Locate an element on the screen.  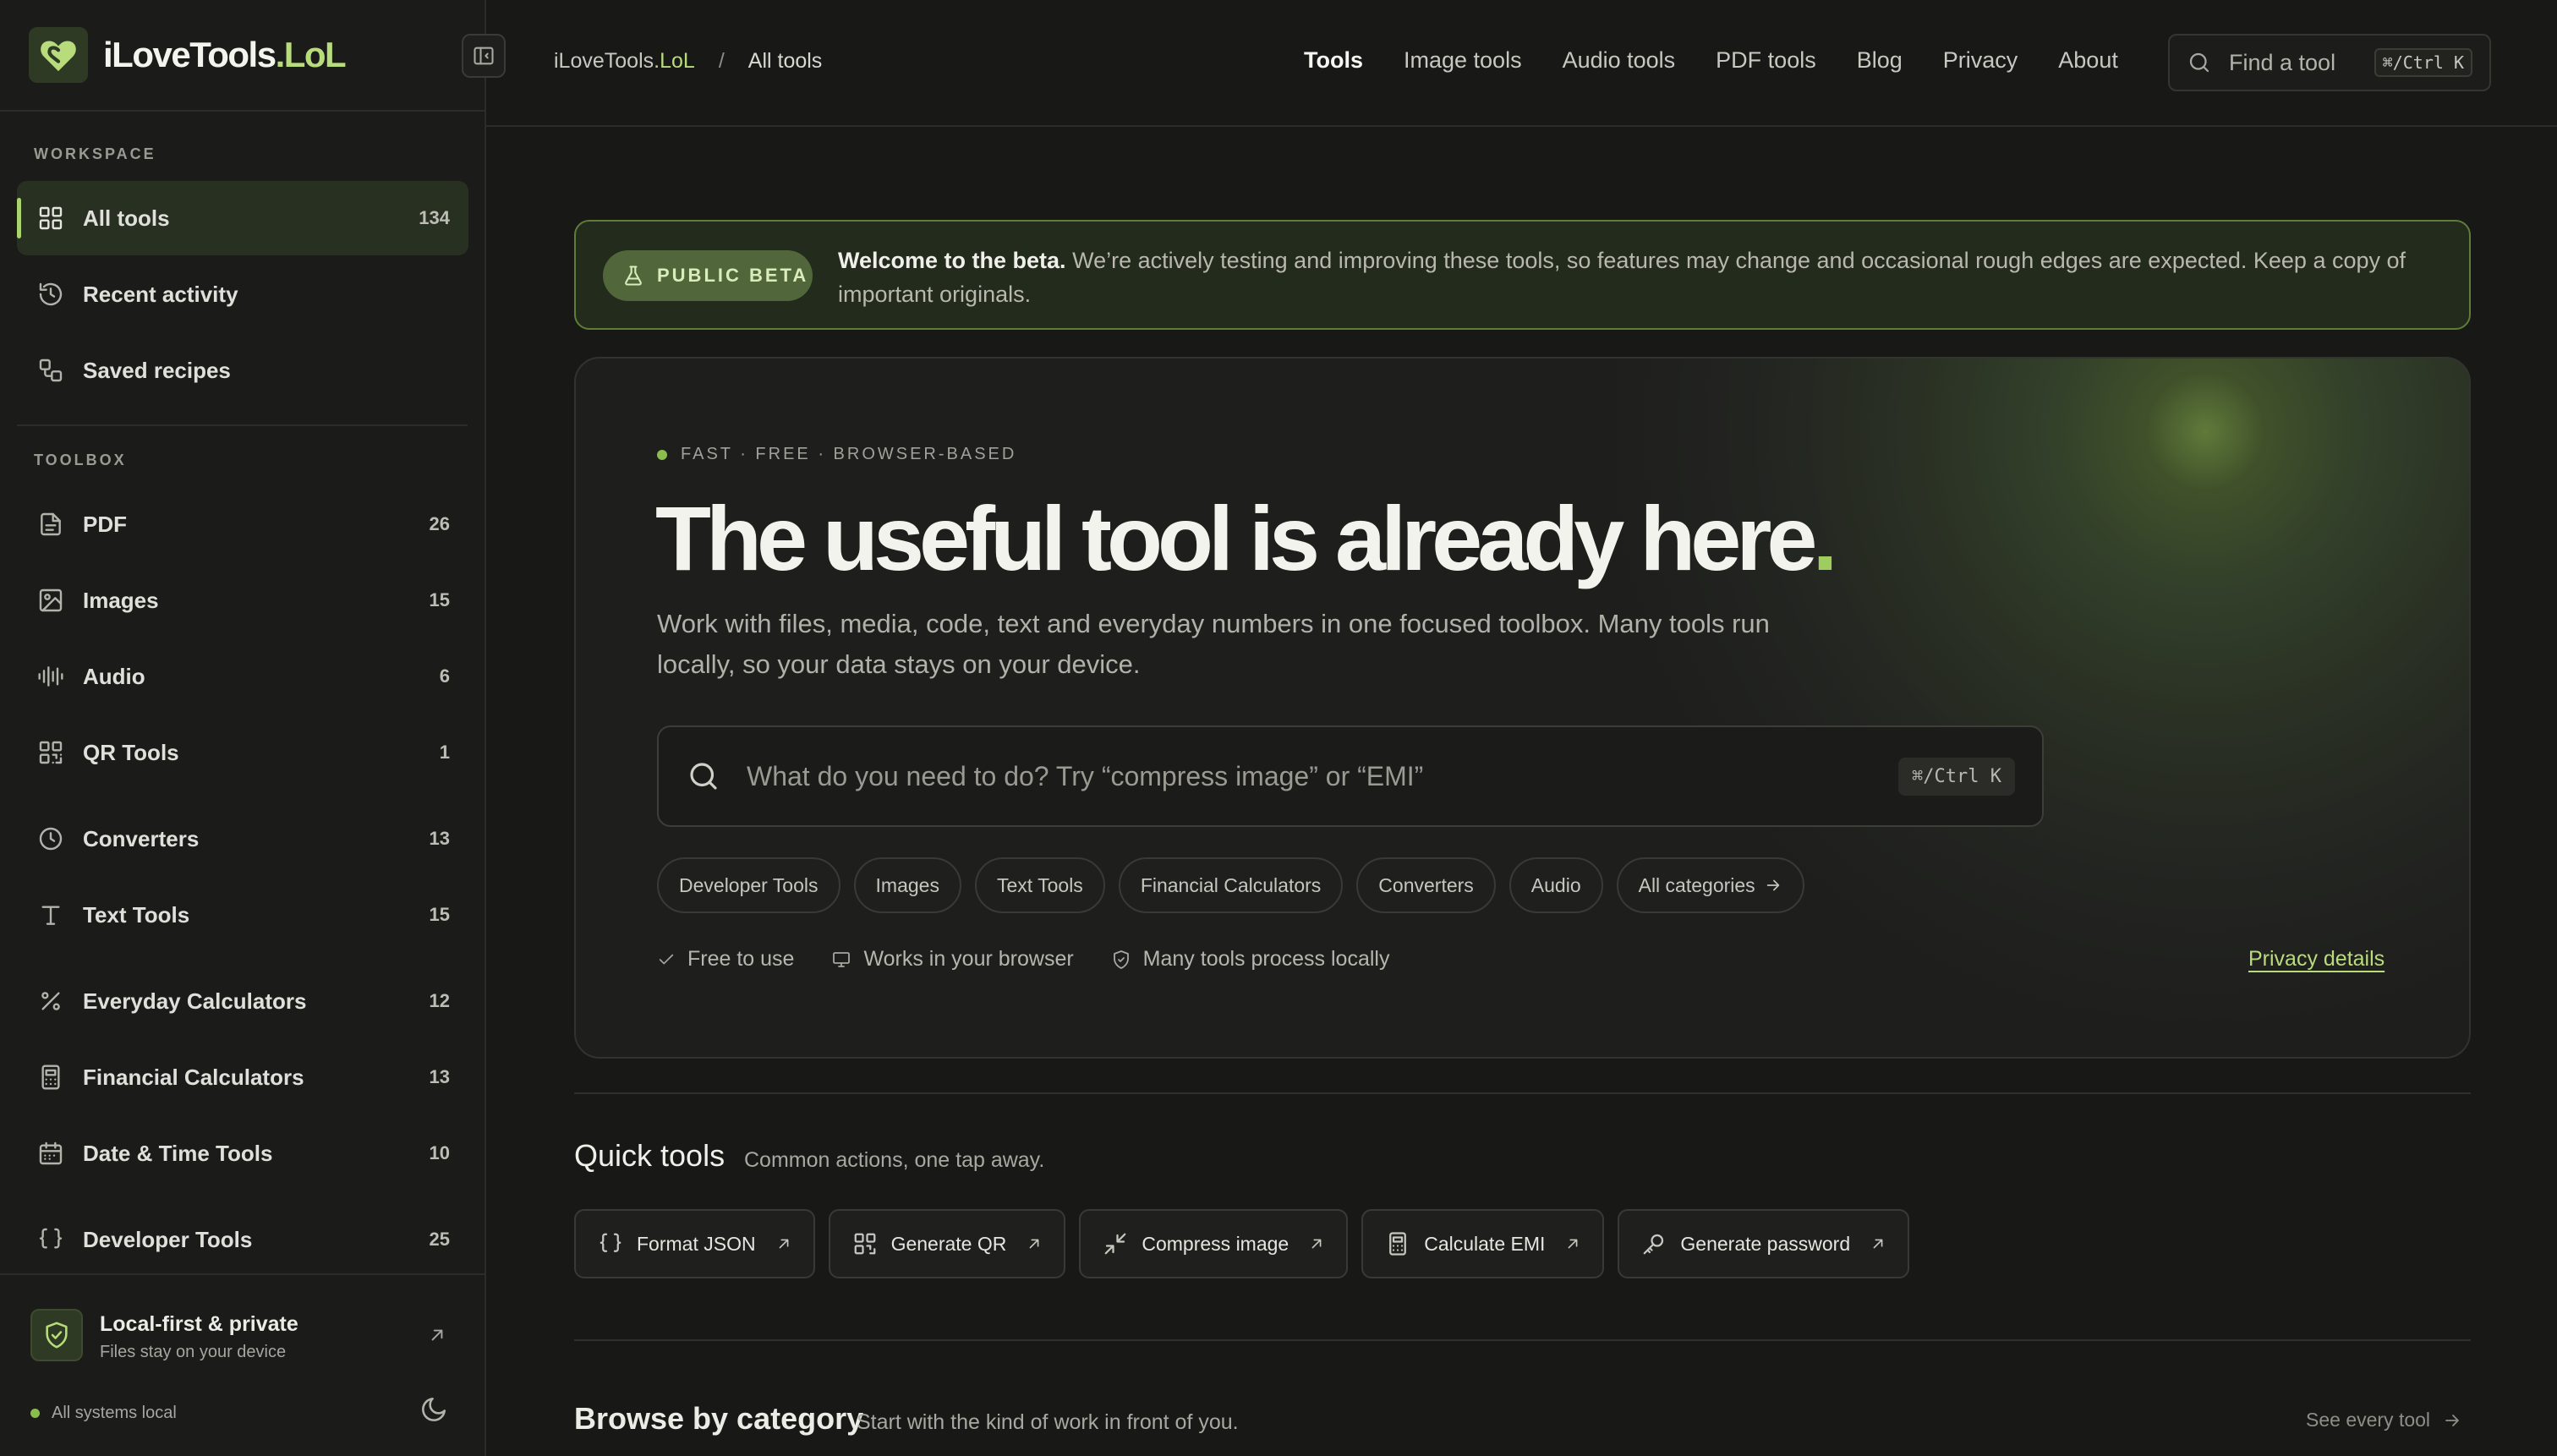
see-every-tool-link: See every tool is located at coordinates (2384, 1420).